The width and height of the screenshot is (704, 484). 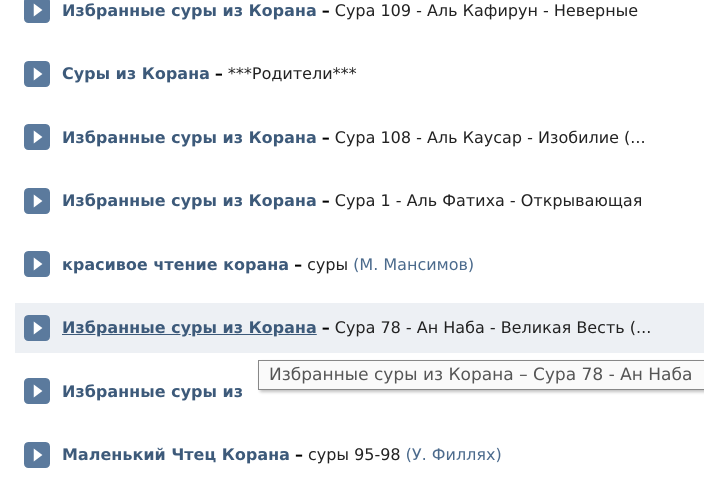 What do you see at coordinates (481, 375) in the screenshot?
I see `tooltip: Избранные суры из Корана – Сура 78 - Ан Наба` at bounding box center [481, 375].